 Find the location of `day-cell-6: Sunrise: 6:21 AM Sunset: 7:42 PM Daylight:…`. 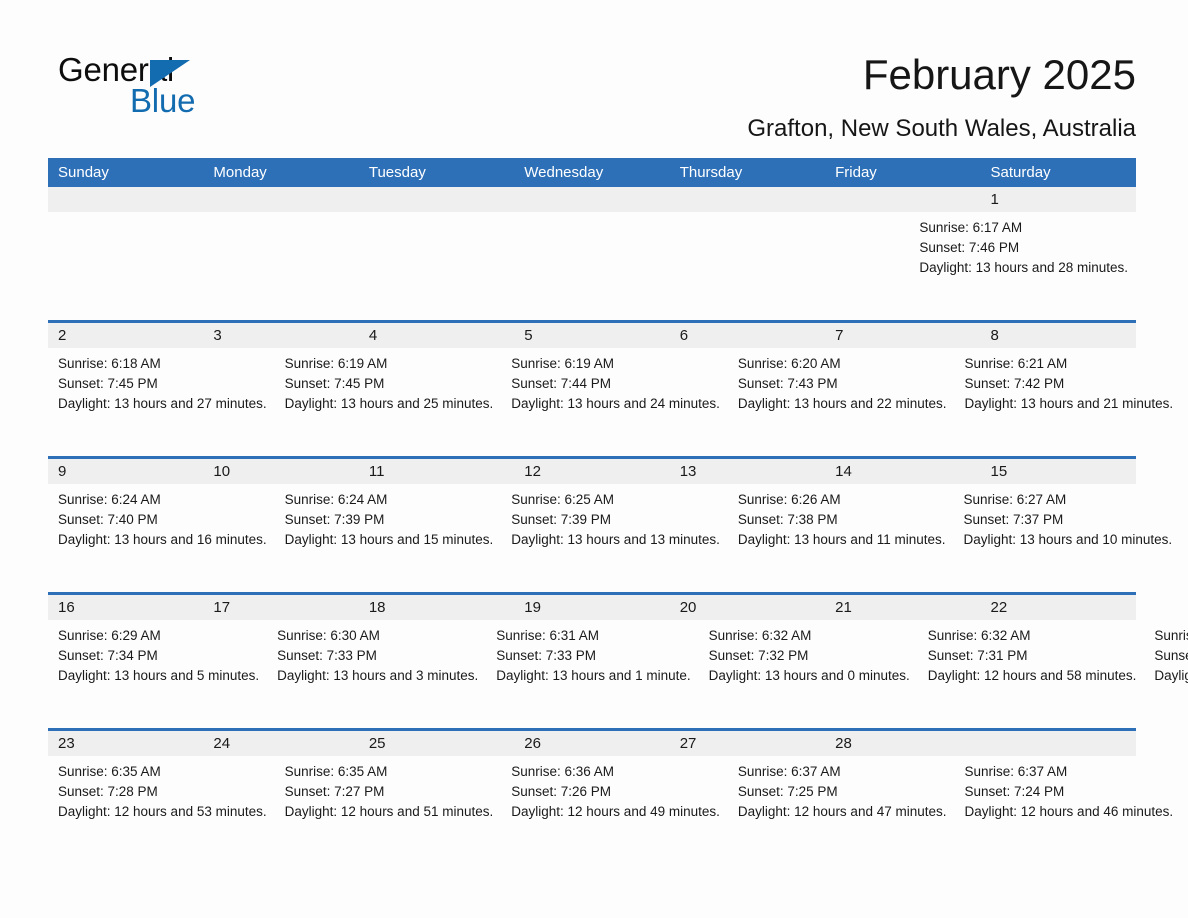

day-cell-6: Sunrise: 6:21 AM Sunset: 7:42 PM Daylight:… is located at coordinates (1068, 402).